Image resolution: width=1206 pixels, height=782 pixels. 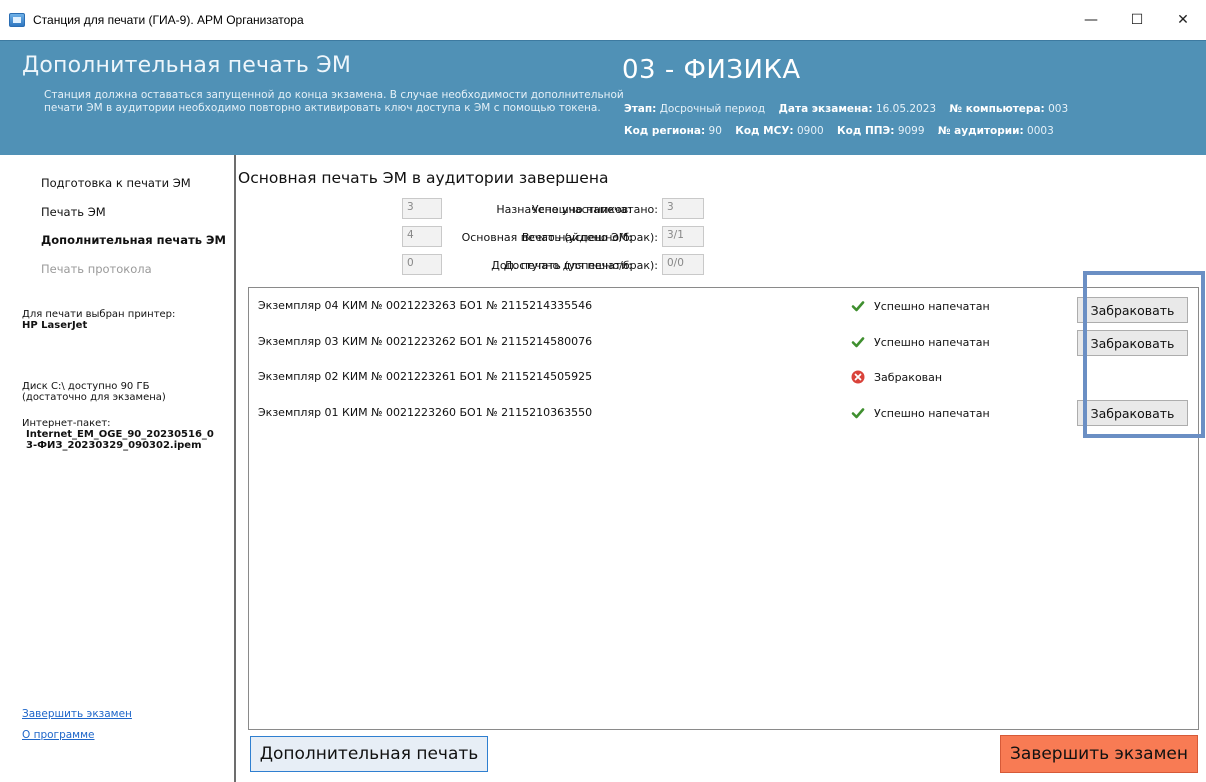 What do you see at coordinates (980, 131) in the screenshot?
I see `room-label: № аудитории:` at bounding box center [980, 131].